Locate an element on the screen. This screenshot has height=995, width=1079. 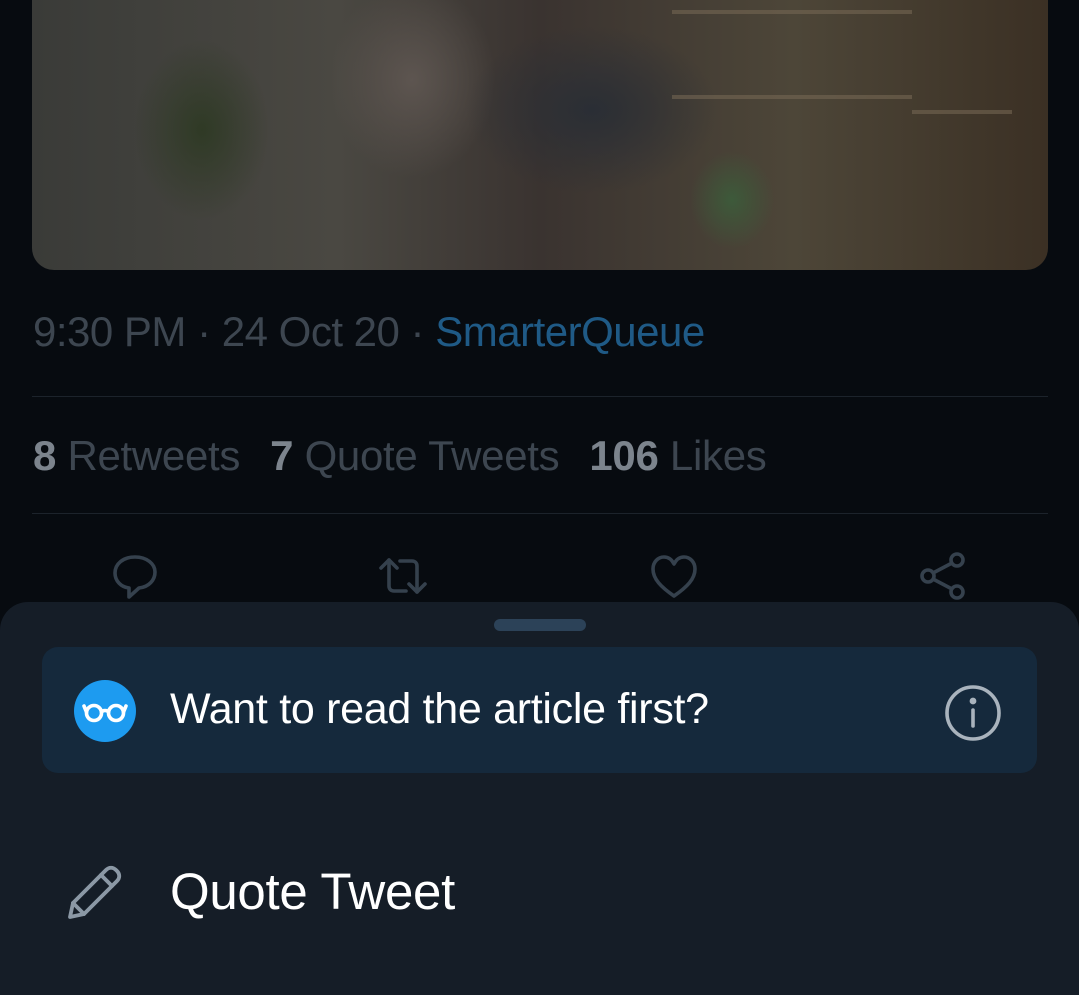
tweet-stats: 8 Retweets 7 Quote Tweets 106 Likes is located at coordinates (400, 456).